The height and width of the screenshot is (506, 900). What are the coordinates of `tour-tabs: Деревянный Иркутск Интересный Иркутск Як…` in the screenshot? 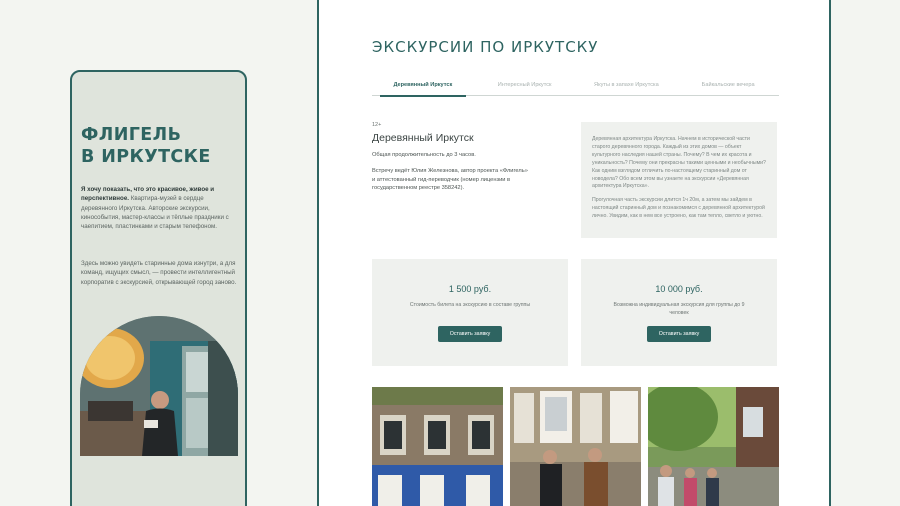 It's located at (575, 87).